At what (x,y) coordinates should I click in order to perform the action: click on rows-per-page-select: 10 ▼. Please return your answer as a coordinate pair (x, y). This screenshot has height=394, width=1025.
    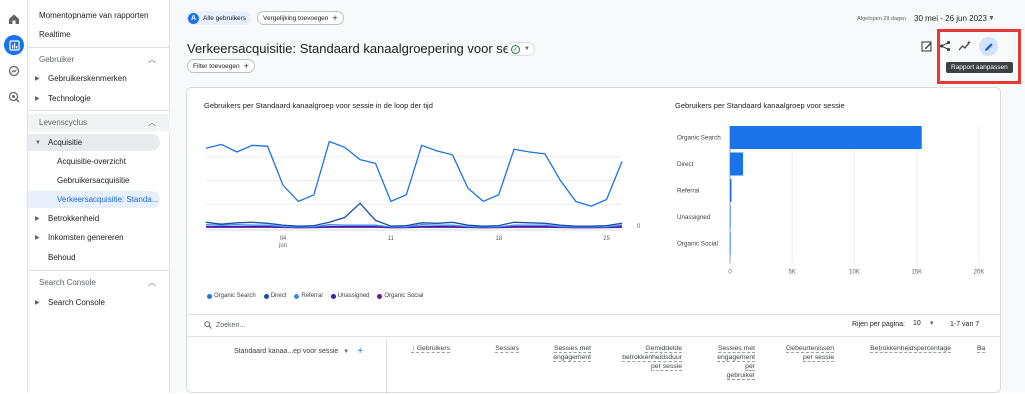
    Looking at the image, I should click on (924, 323).